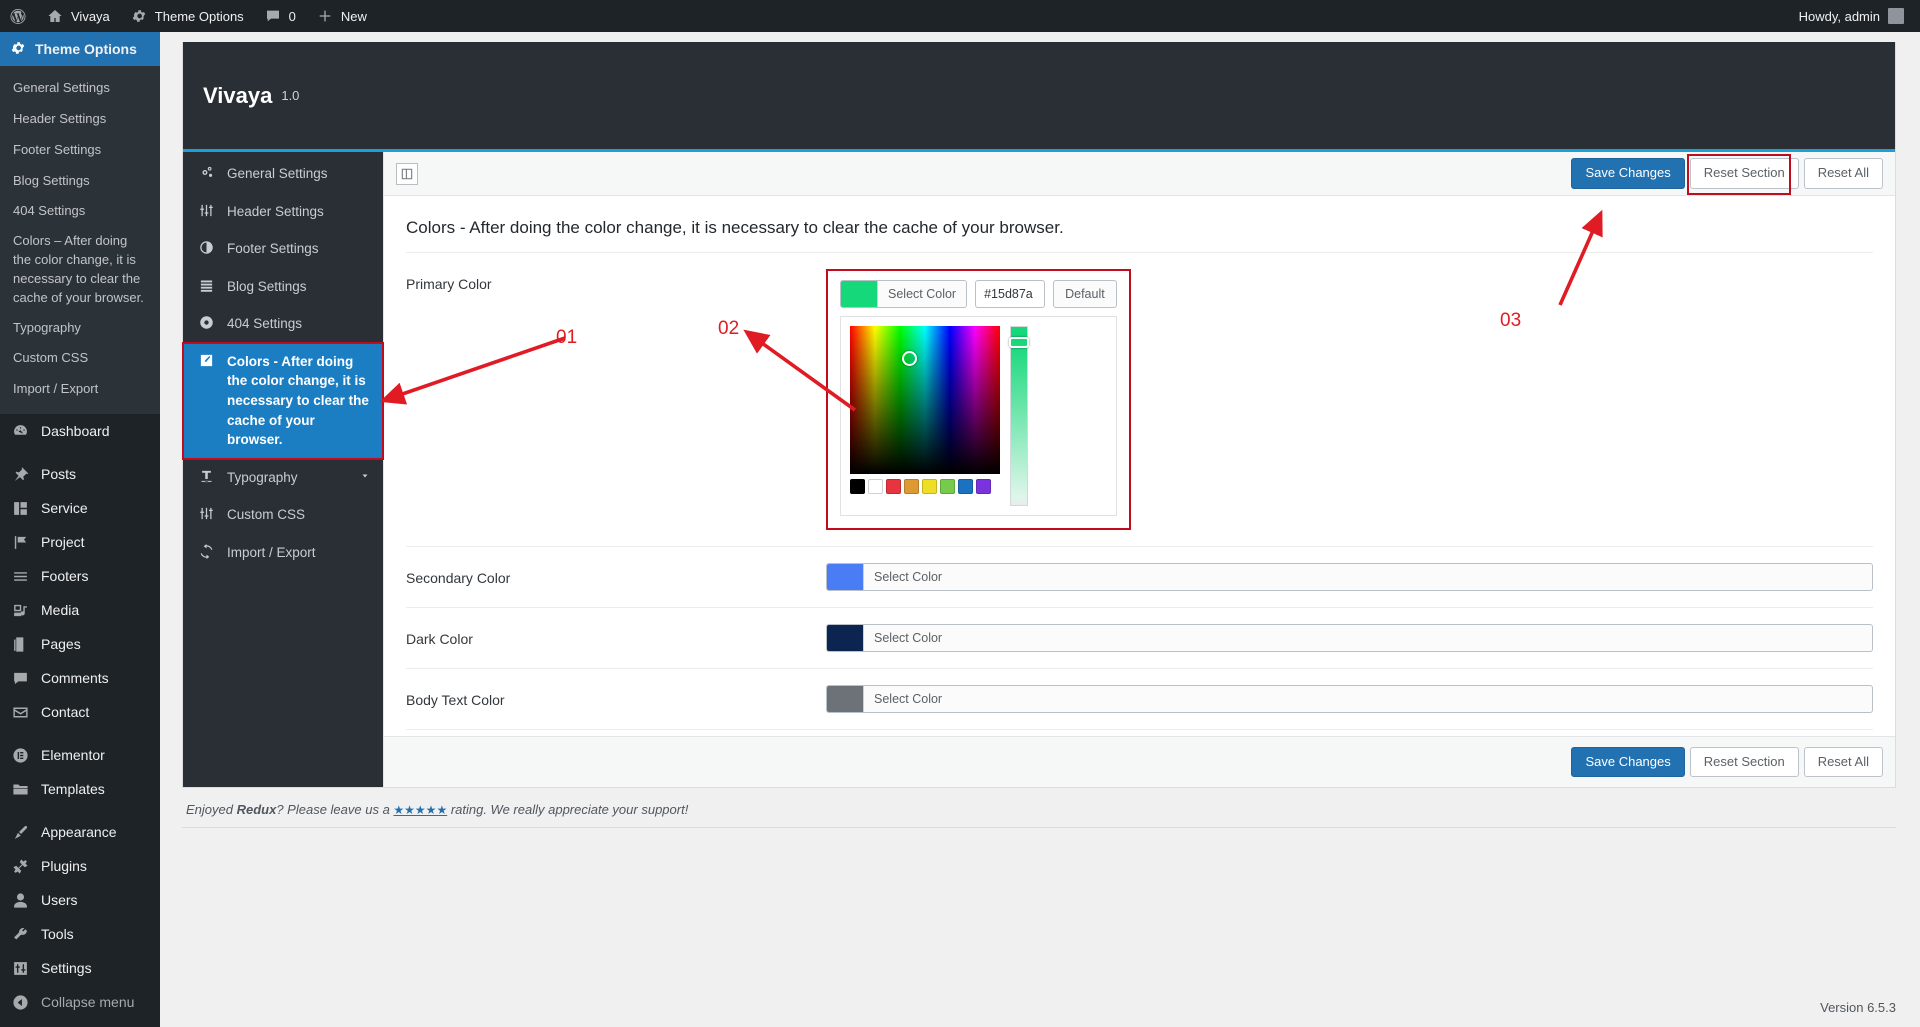 Image resolution: width=1920 pixels, height=1027 pixels. Describe the element at coordinates (80, 1002) in the screenshot. I see `sidebar-item-collapse-menu: Collapse menu` at that location.